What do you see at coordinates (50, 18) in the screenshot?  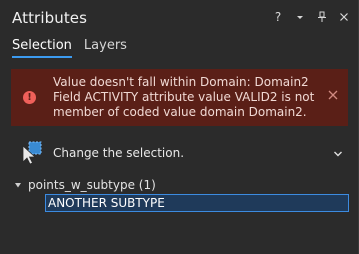 I see `pane-title: Attributes` at bounding box center [50, 18].